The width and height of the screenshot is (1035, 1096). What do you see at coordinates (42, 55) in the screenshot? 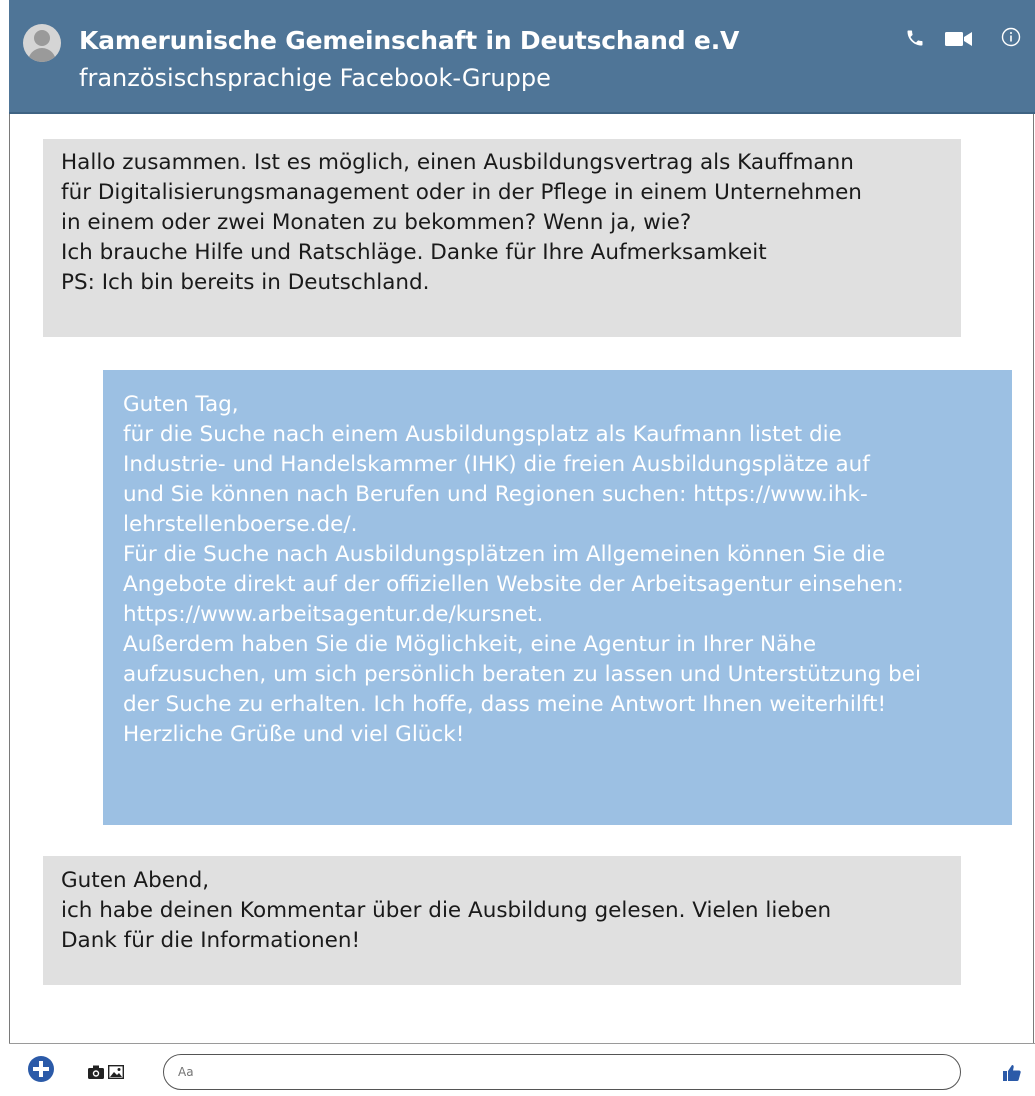
I see `avatar-shoulders` at bounding box center [42, 55].